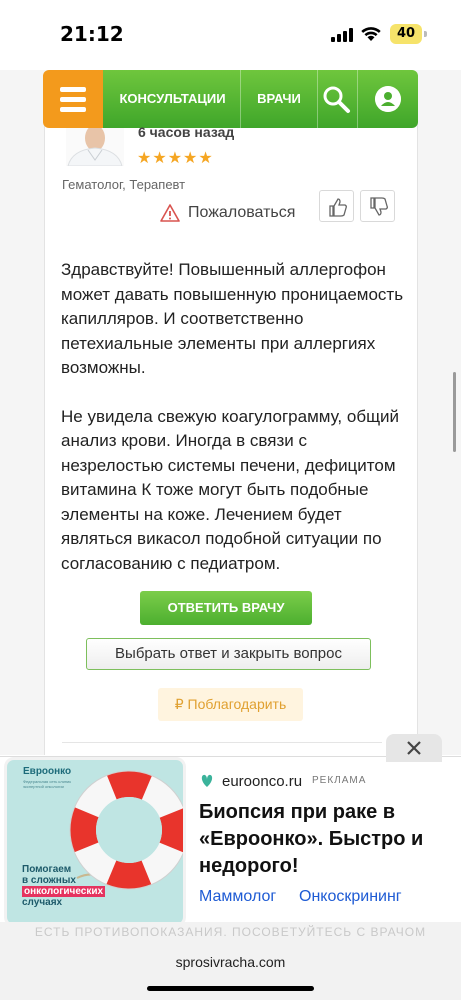 This screenshot has height=1000, width=461. I want to click on thumb-up-icon, so click(338, 207).